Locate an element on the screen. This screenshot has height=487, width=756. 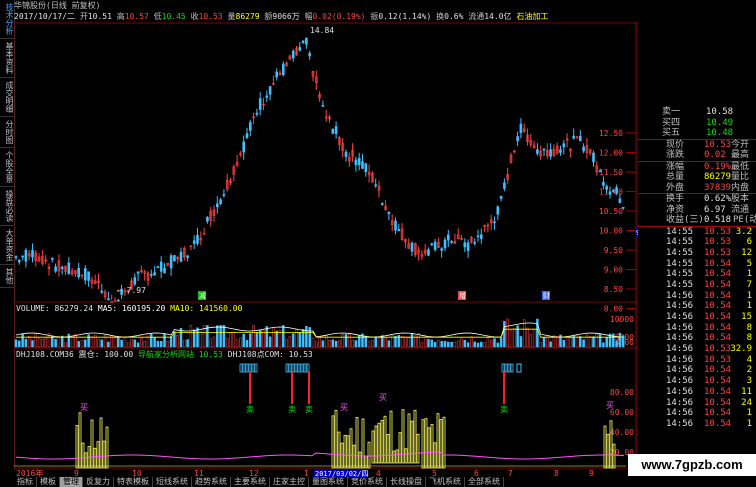
left-tab-0: 技术分析 is located at coordinates (7, 19).